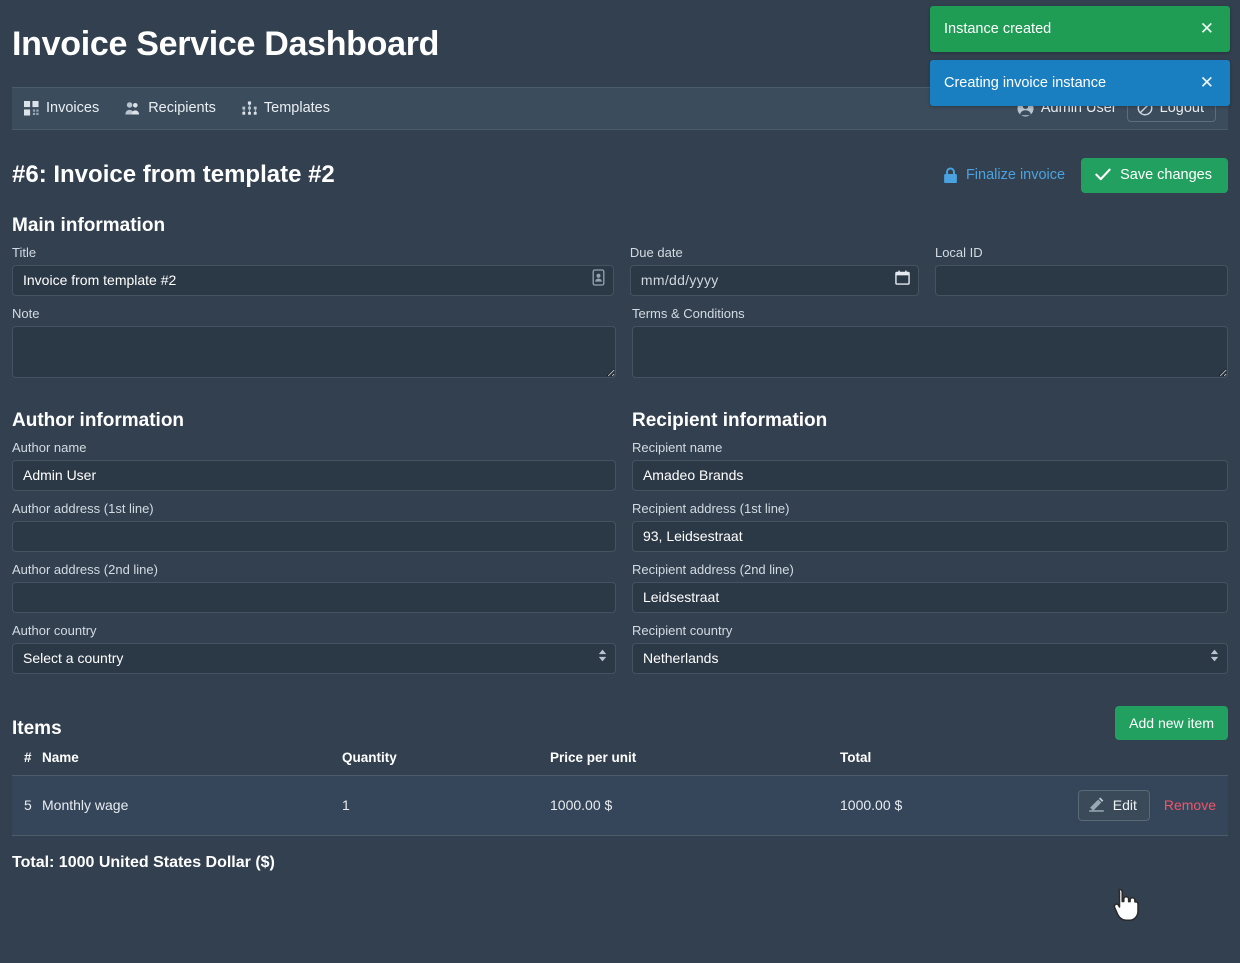  What do you see at coordinates (929, 475) in the screenshot?
I see `recipient-name-input` at bounding box center [929, 475].